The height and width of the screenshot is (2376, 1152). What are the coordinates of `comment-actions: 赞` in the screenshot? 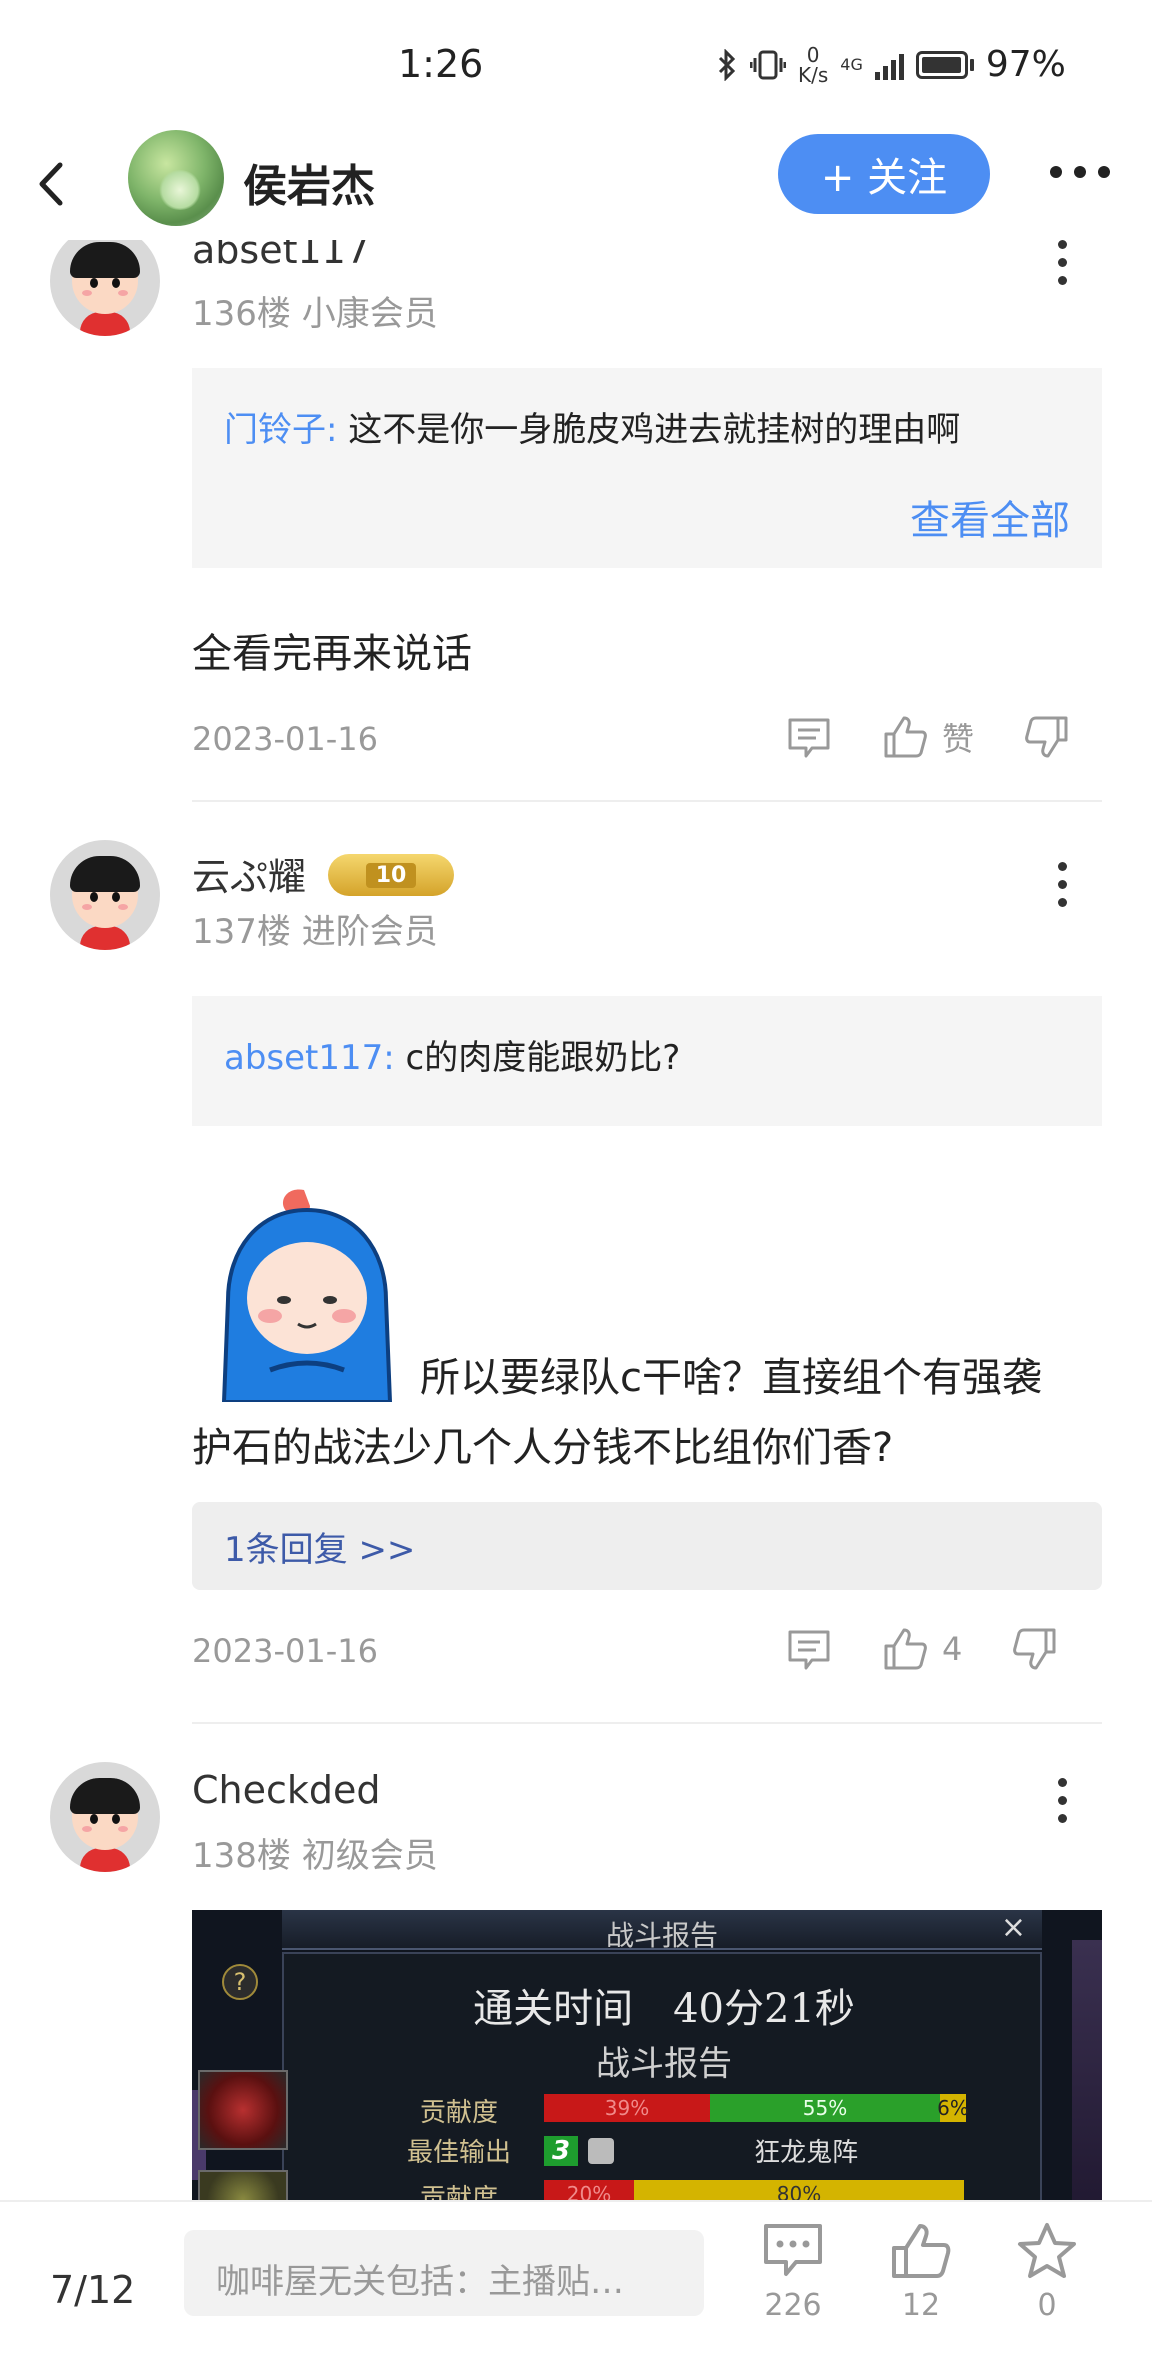 It's located at (928, 737).